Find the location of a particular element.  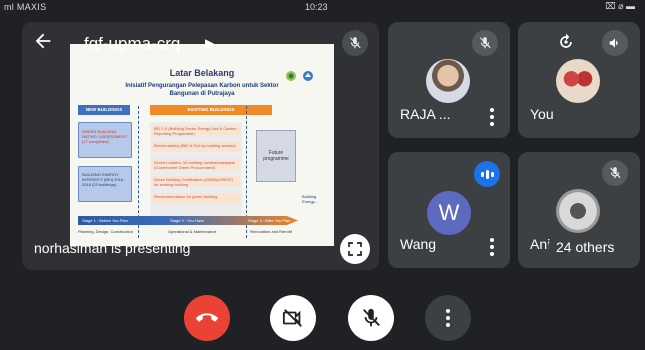

phone-hangup-icon is located at coordinates (207, 317).